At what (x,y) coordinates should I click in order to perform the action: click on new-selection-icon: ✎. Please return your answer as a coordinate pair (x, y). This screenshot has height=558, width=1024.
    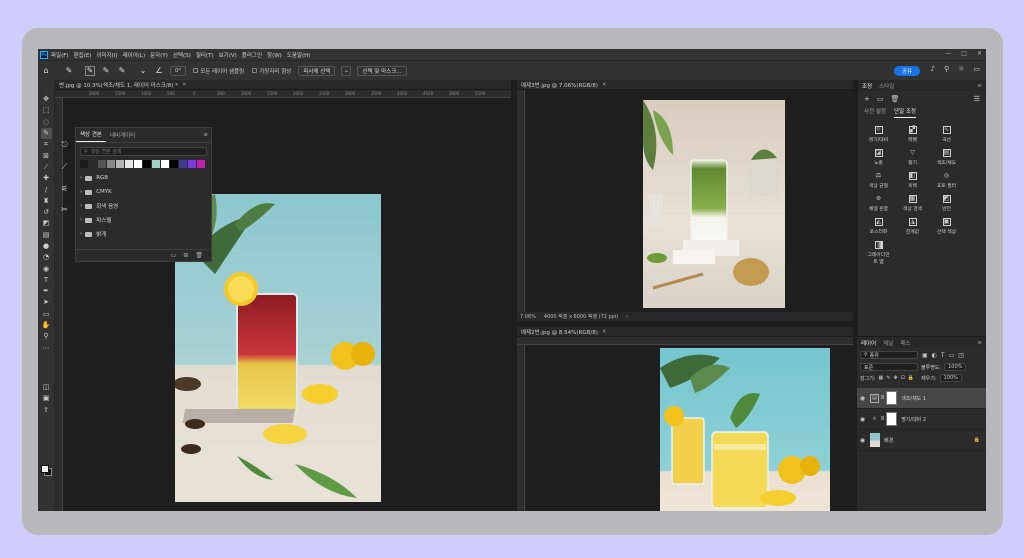
    Looking at the image, I should click on (90, 70).